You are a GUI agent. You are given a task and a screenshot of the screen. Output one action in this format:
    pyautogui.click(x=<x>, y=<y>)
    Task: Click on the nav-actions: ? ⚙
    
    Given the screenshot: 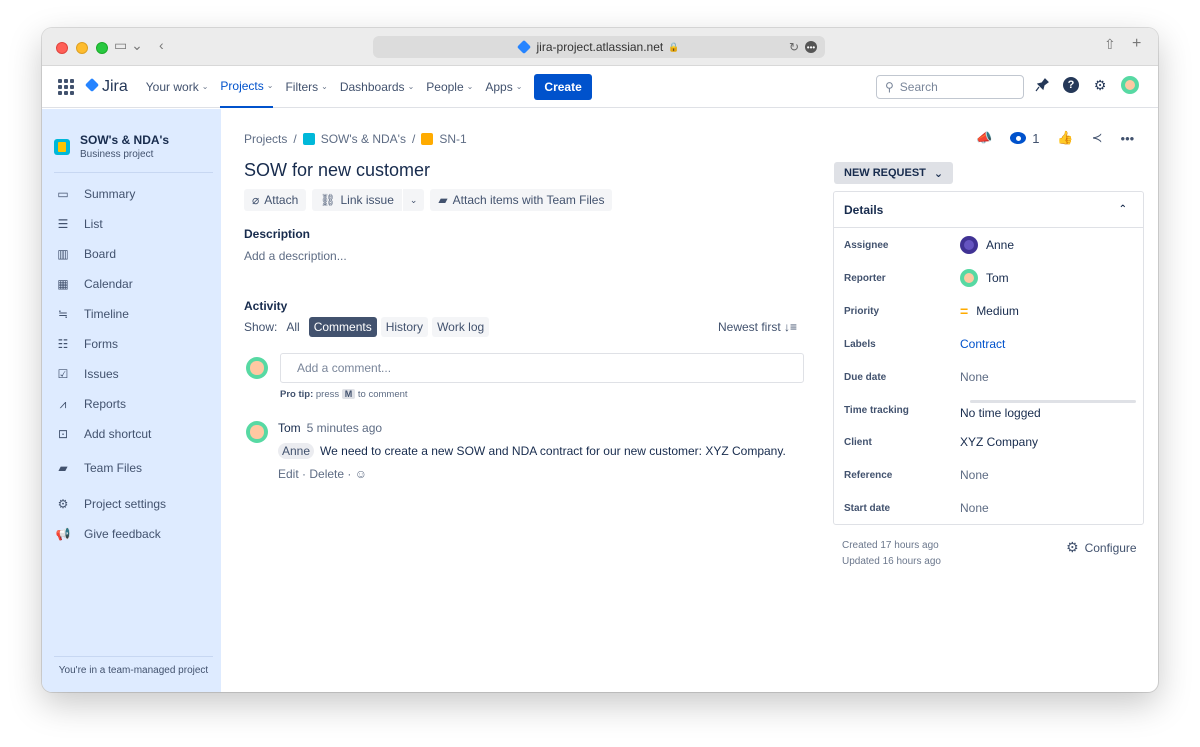 What is the action you would take?
    pyautogui.click(x=1086, y=85)
    